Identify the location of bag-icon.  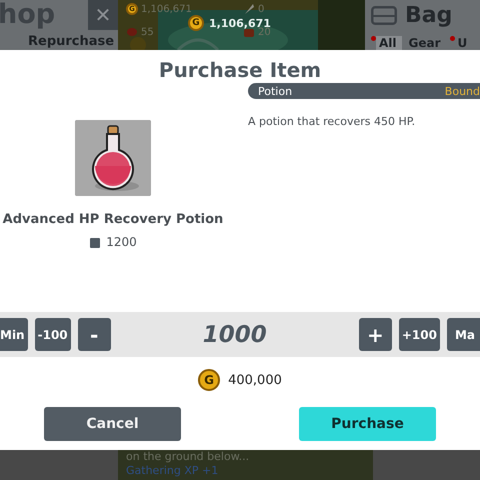
(384, 15).